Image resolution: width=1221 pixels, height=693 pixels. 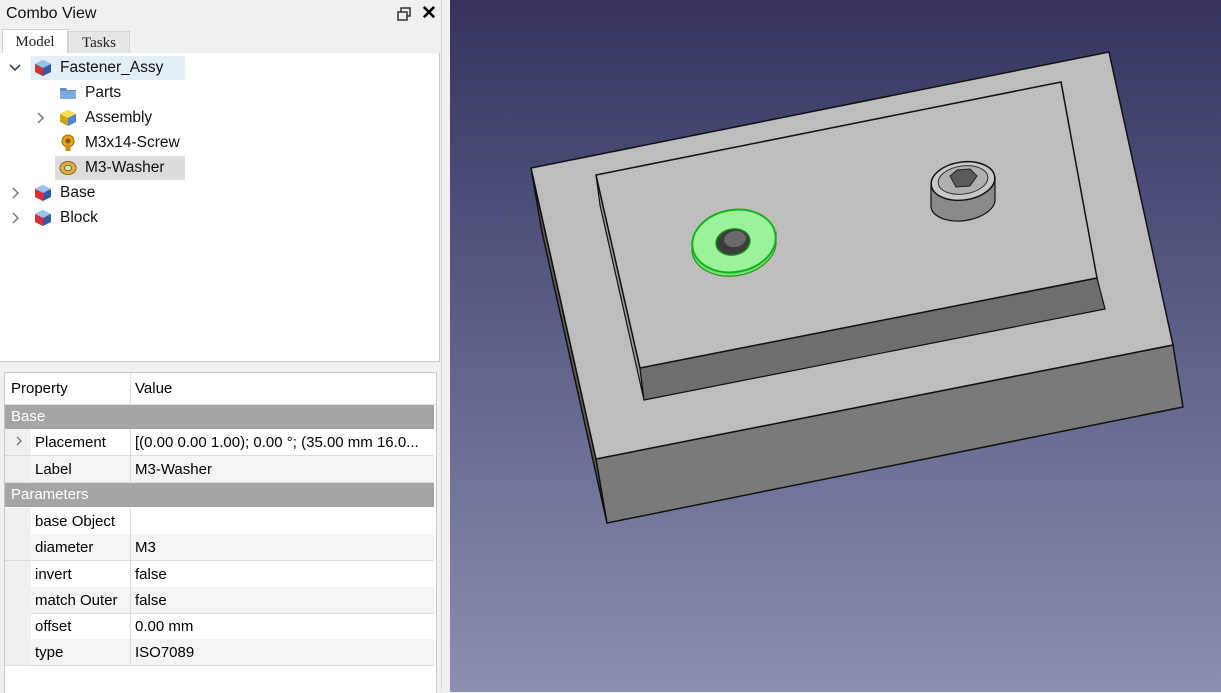 What do you see at coordinates (125, 167) in the screenshot?
I see `tree-item-label: M3-Washer` at bounding box center [125, 167].